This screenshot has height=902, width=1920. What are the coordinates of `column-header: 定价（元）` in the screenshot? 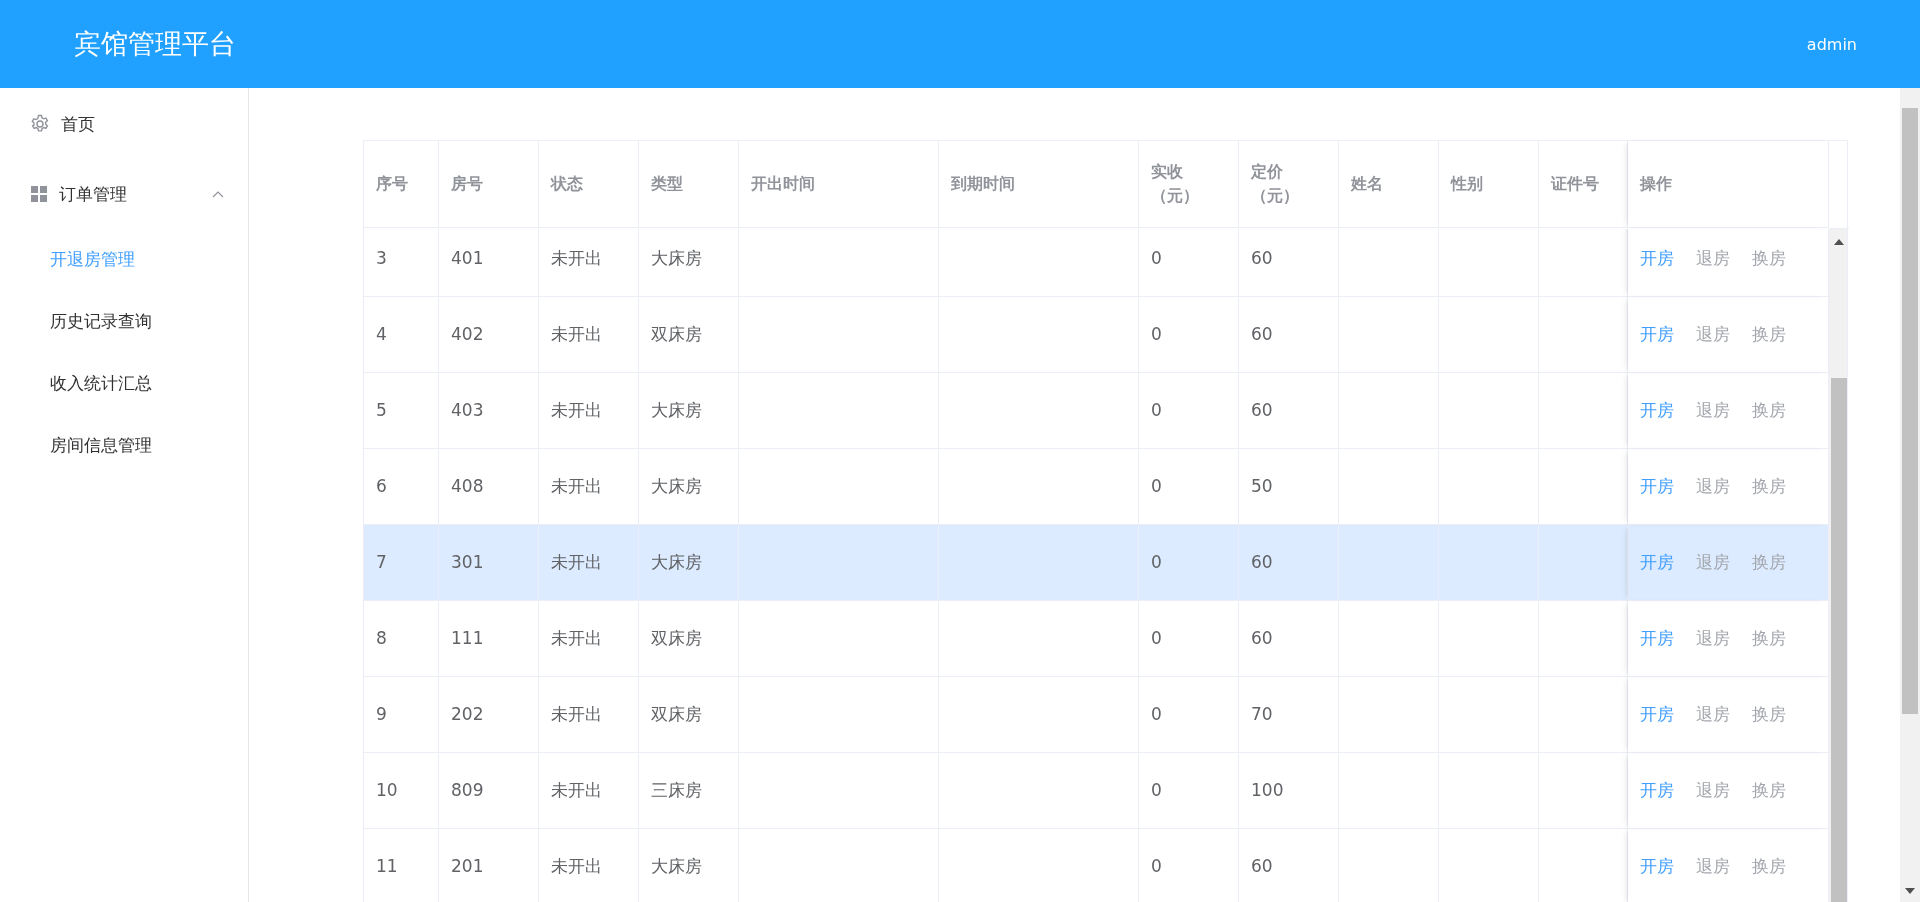 It's located at (1289, 184).